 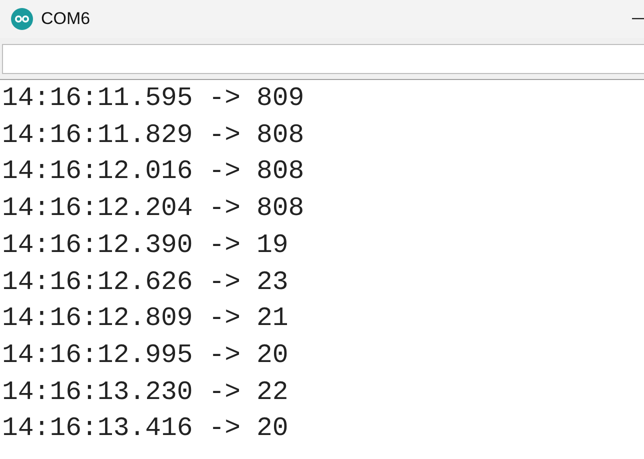 I want to click on minimize-icon, so click(x=638, y=19).